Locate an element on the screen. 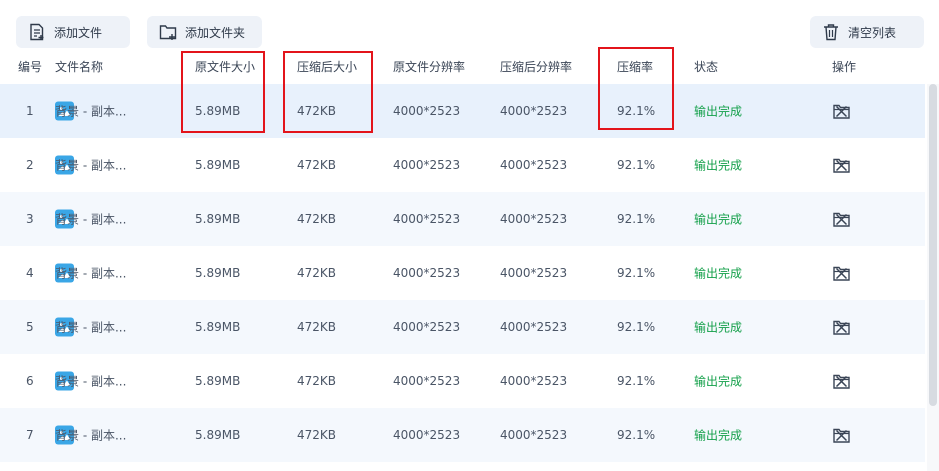 This screenshot has width=939, height=471. add-file-label: 添加文件 is located at coordinates (78, 32).